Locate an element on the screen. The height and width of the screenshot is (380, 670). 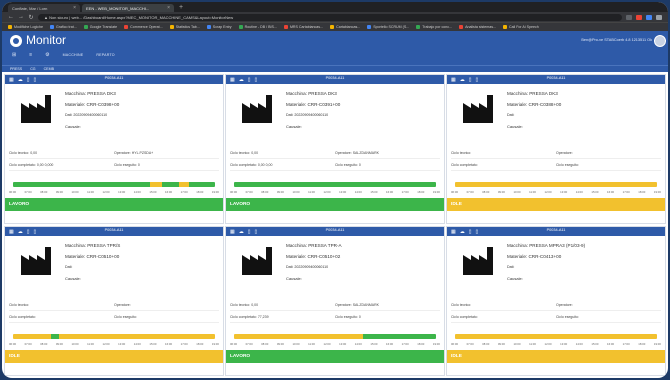
settings-icon: ⚙ is located at coordinates (47, 55).